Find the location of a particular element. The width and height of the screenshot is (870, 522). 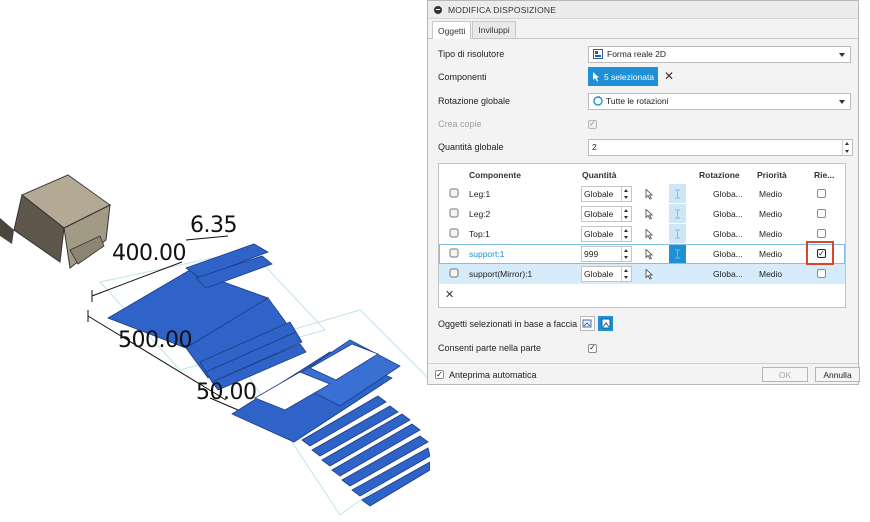

solver-type-row: Tipo di risolutore Forma reale 2D is located at coordinates (644, 54).